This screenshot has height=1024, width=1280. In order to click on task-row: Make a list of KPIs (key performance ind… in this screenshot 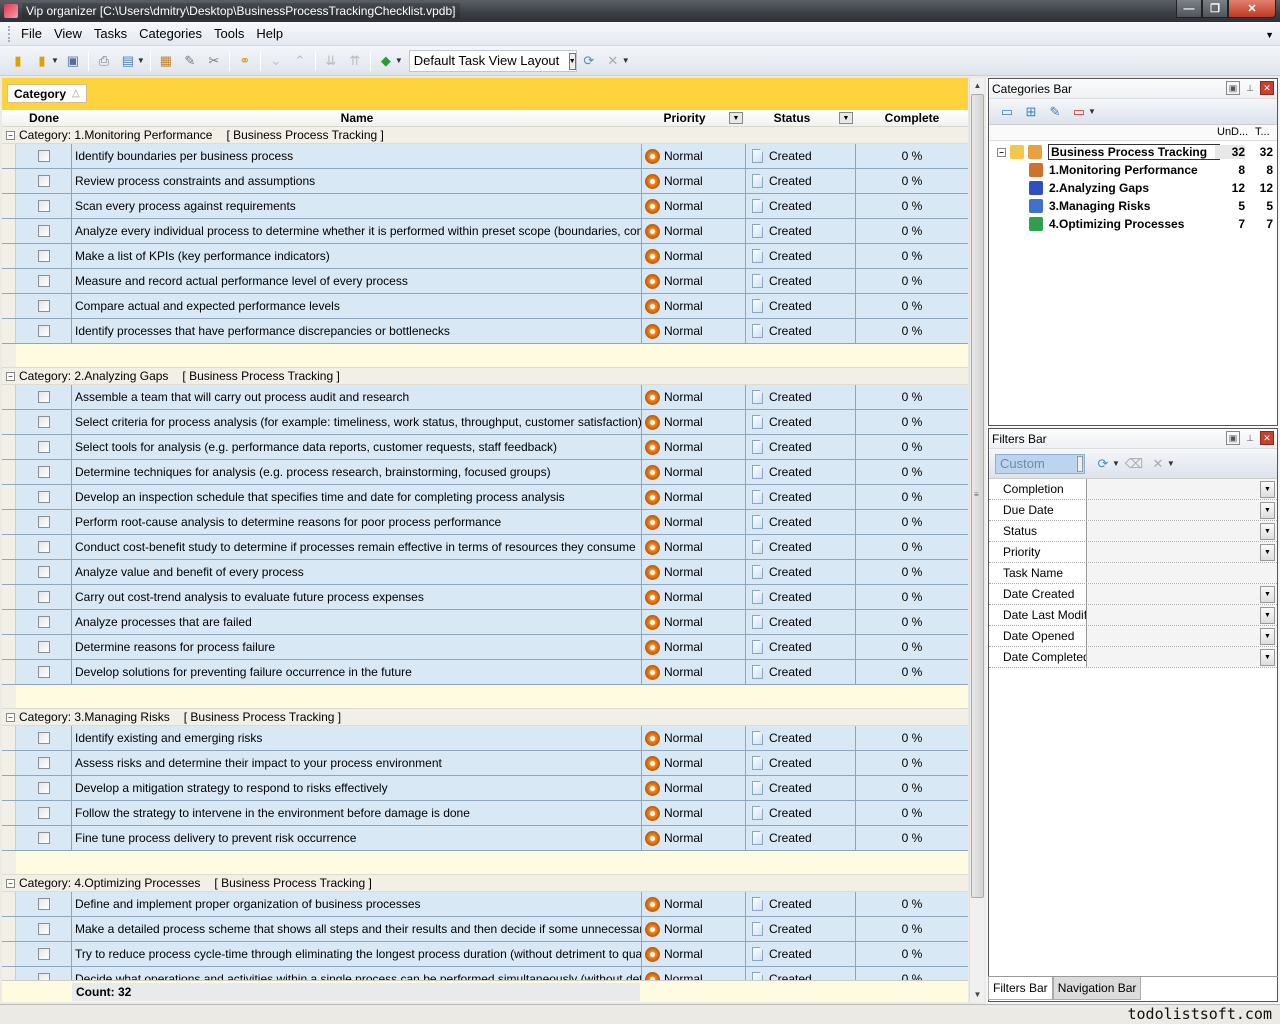, I will do `click(485, 256)`.